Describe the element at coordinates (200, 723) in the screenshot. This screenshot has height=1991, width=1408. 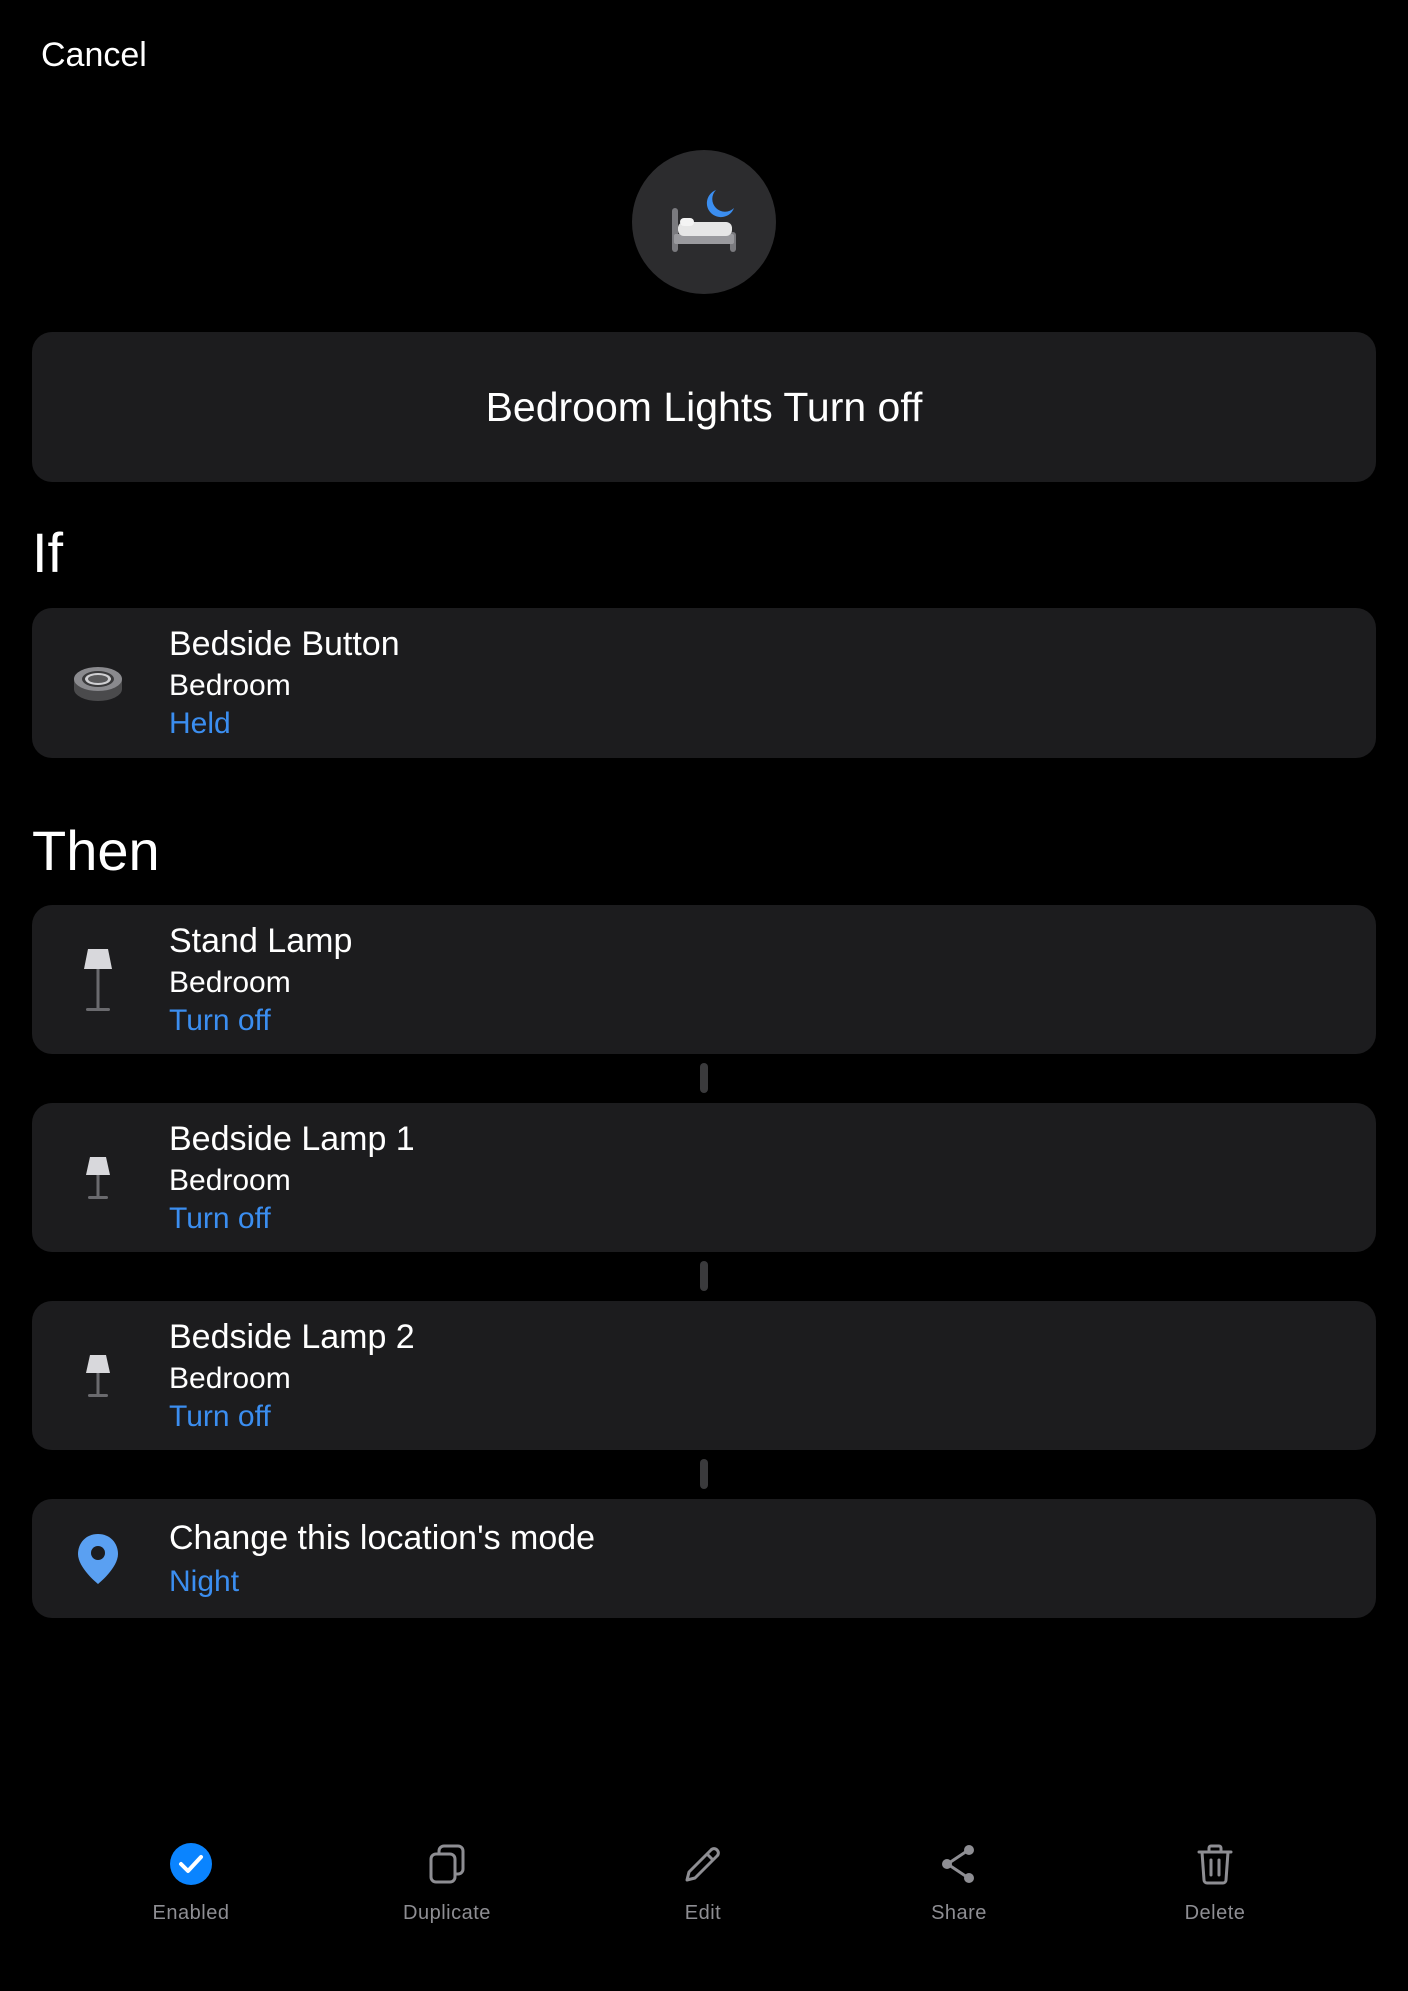
I see `trigger-state: Held` at that location.